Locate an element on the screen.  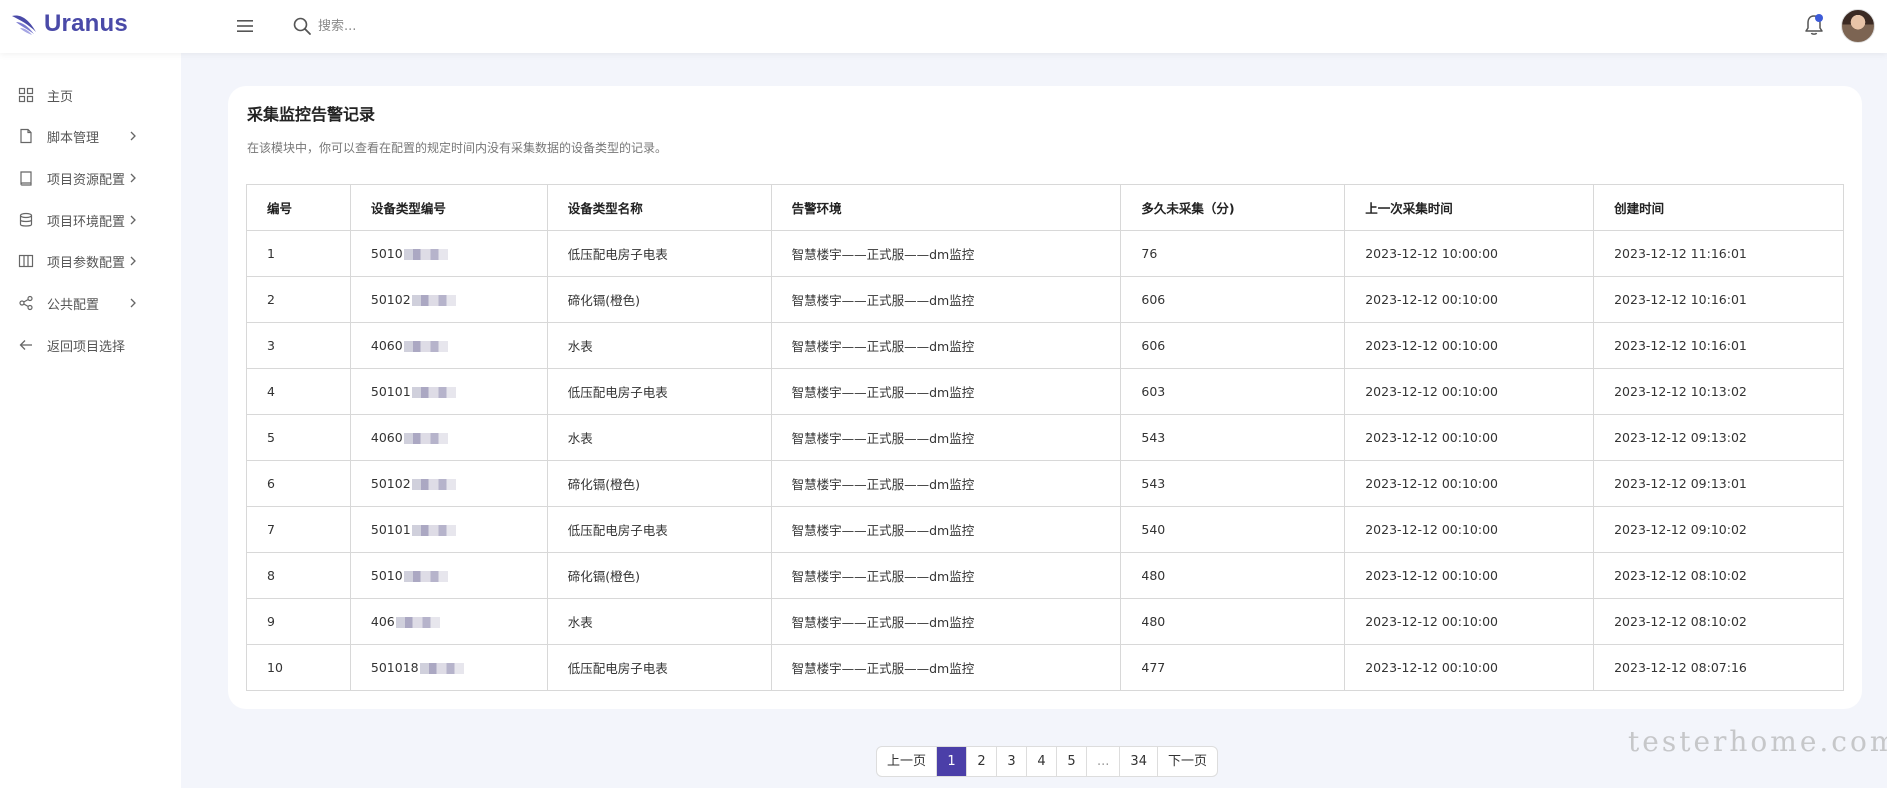
arrow-left-icon is located at coordinates (25, 345).